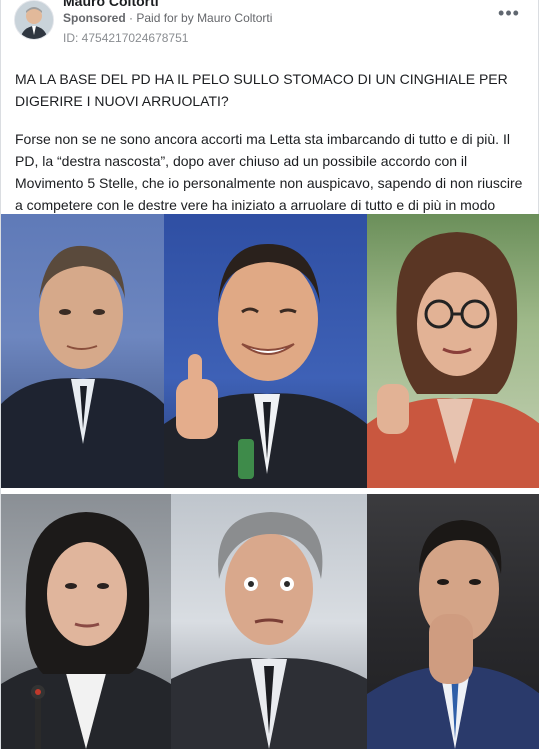 This screenshot has height=749, width=539. I want to click on photo-man-thumbs-up, so click(265, 351).